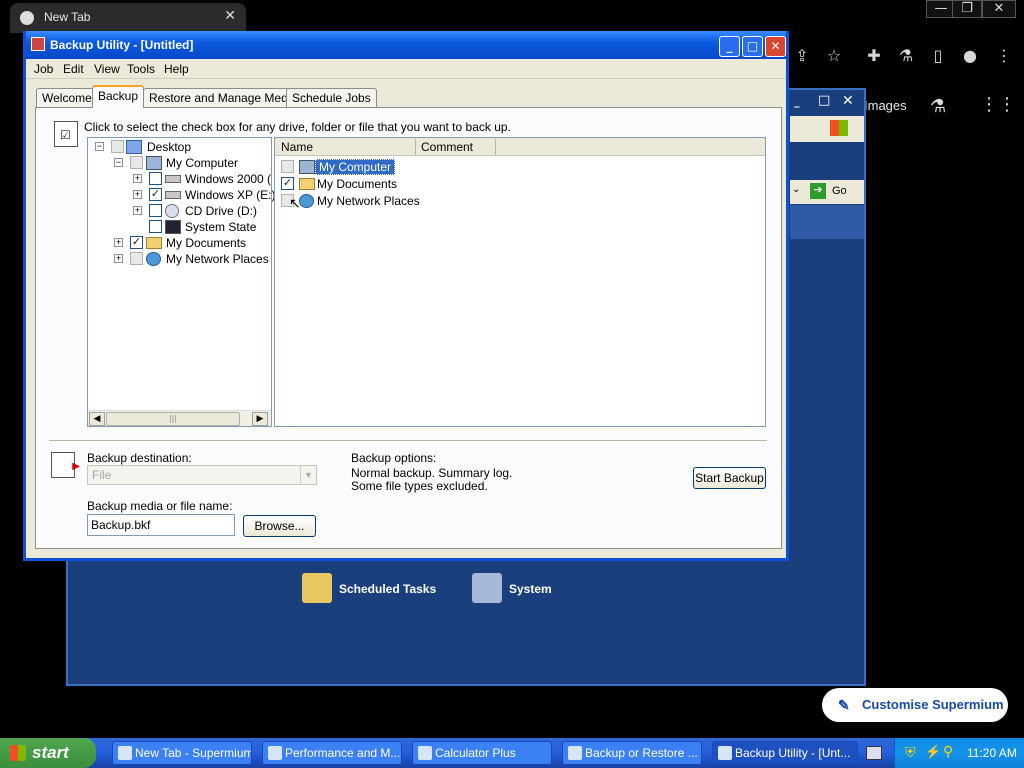 The image size is (1024, 768). Describe the element at coordinates (48, 753) in the screenshot. I see `start-button: start` at that location.